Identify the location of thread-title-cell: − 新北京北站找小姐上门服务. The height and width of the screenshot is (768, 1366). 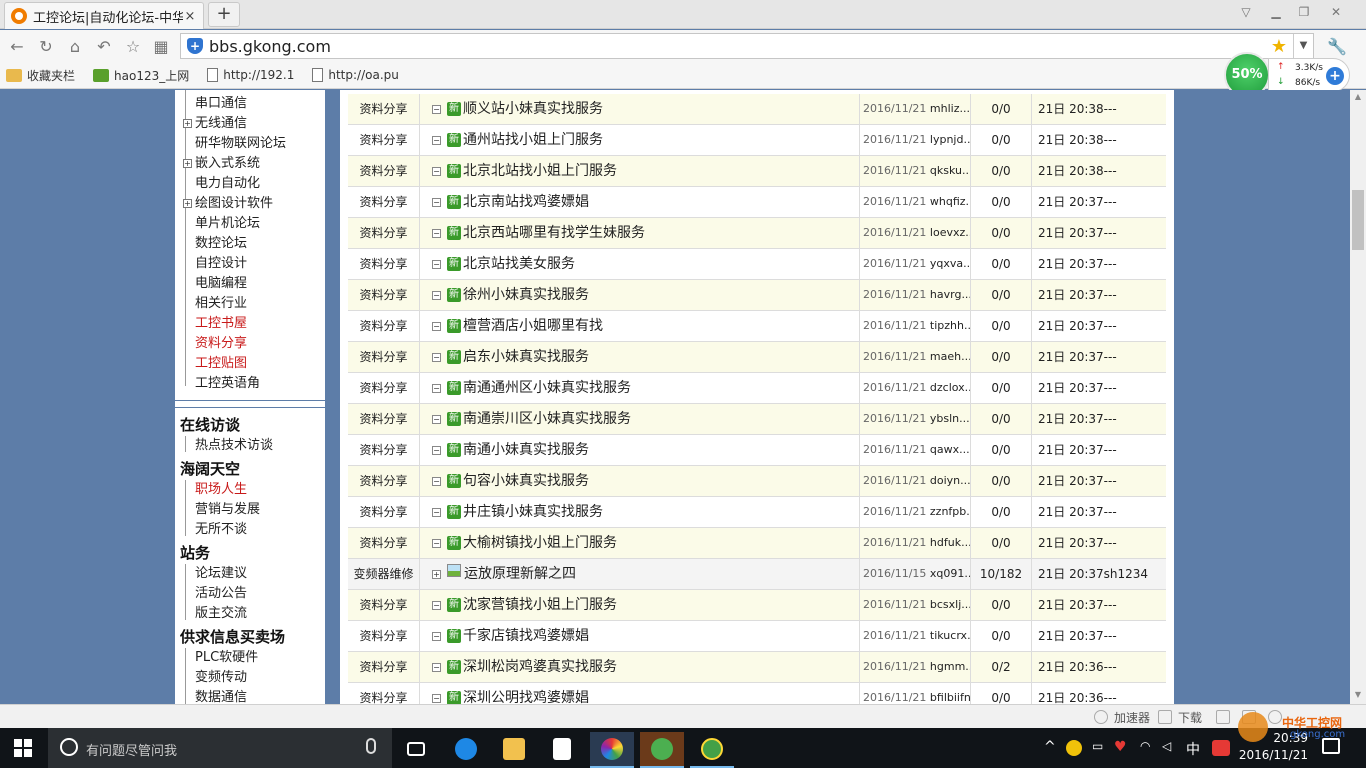
(640, 171).